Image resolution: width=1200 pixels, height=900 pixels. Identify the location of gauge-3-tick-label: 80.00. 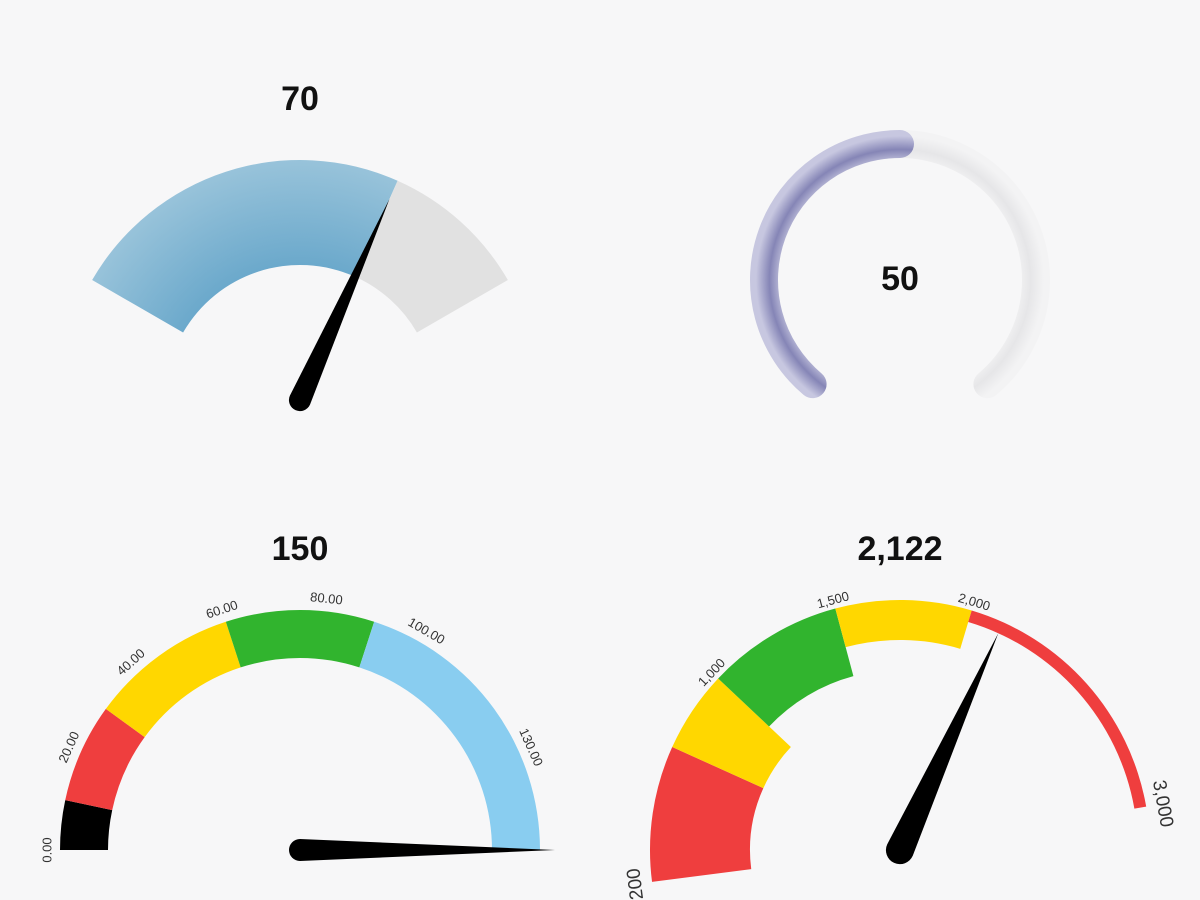
(326, 598).